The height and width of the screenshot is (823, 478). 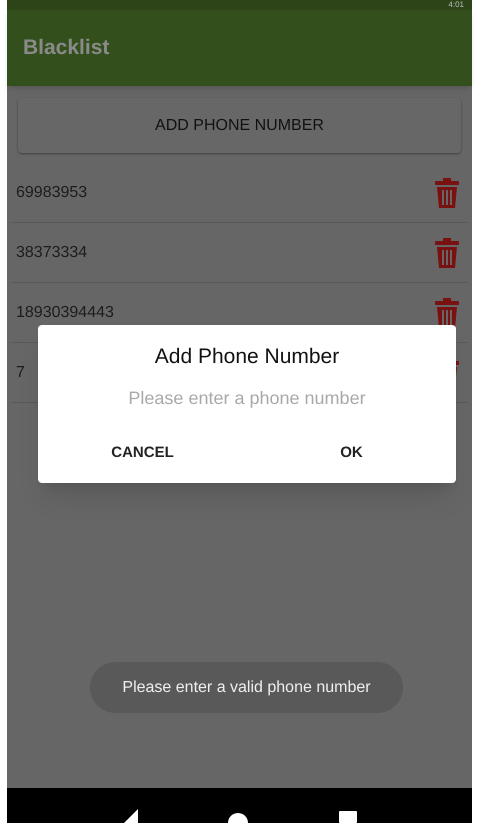 I want to click on phone-number: 7, so click(x=20, y=372).